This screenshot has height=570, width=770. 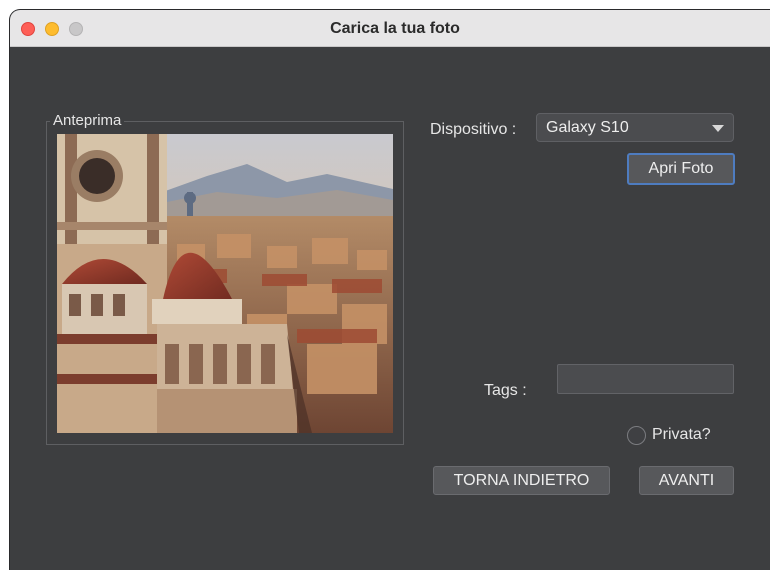 I want to click on device-label: Dispositivo :, so click(x=473, y=129).